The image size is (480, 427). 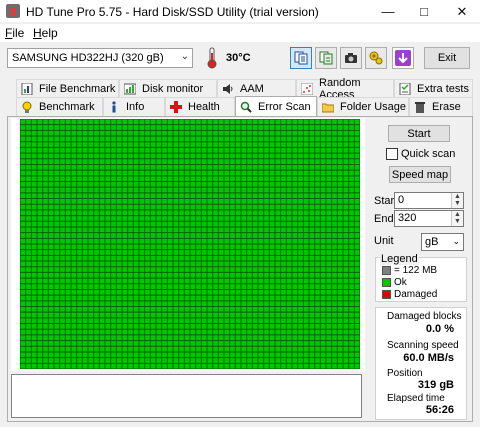 What do you see at coordinates (238, 58) in the screenshot?
I see `temperature-value: 30°C` at bounding box center [238, 58].